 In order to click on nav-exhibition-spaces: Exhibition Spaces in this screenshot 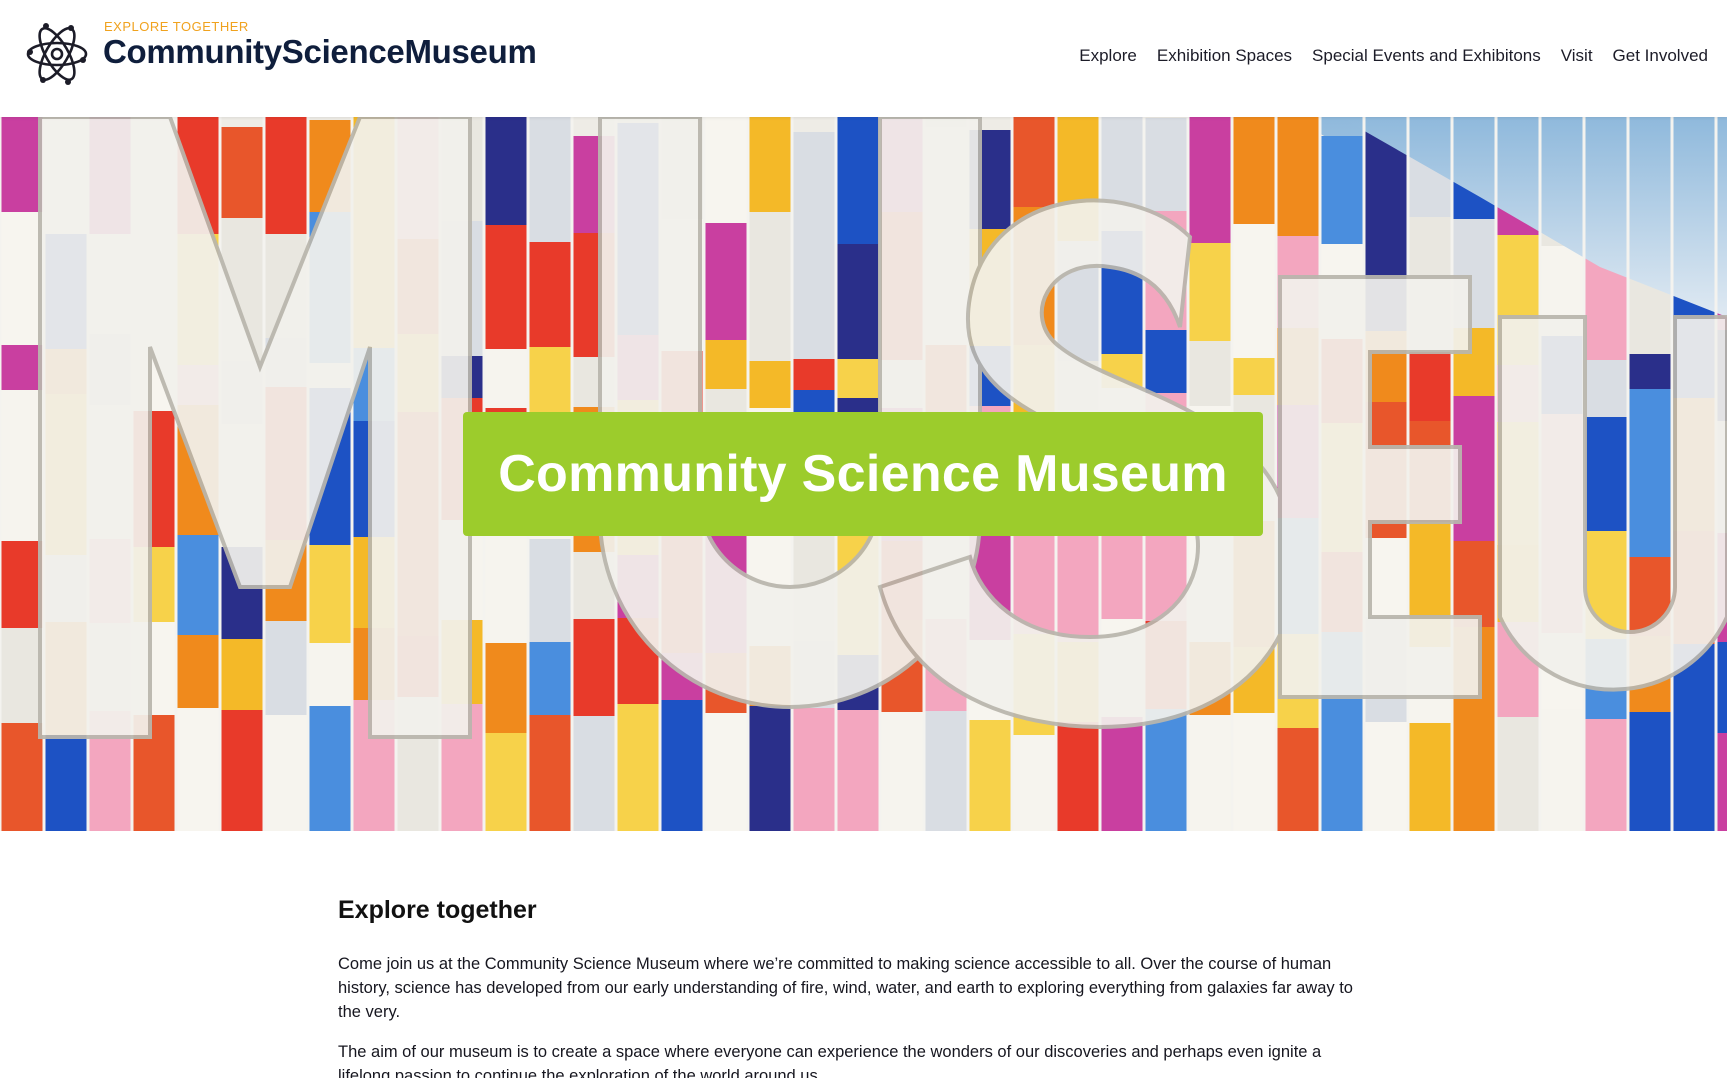, I will do `click(1224, 56)`.